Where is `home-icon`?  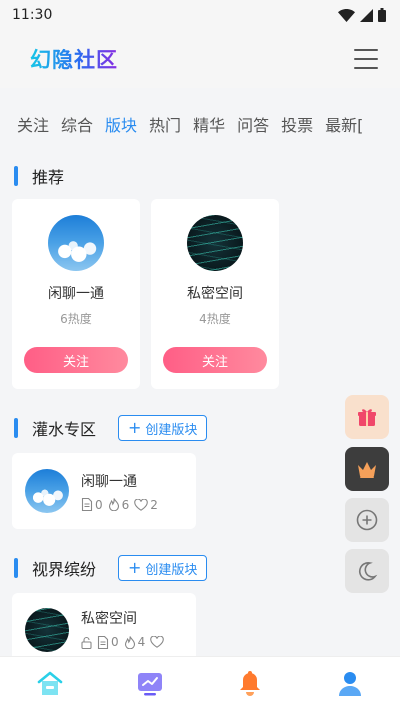
home-icon is located at coordinates (50, 683).